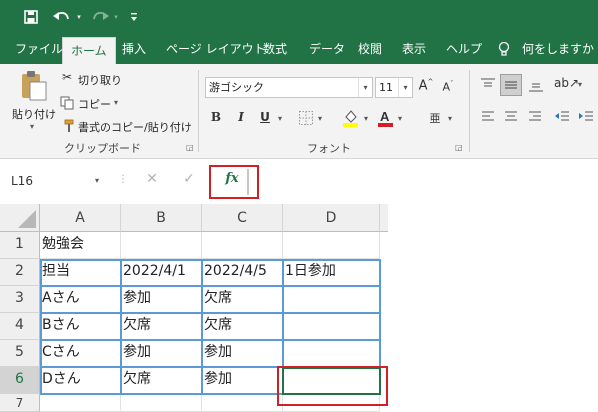  Describe the element at coordinates (20, 403) in the screenshot. I see `row-header-7: 7` at that location.